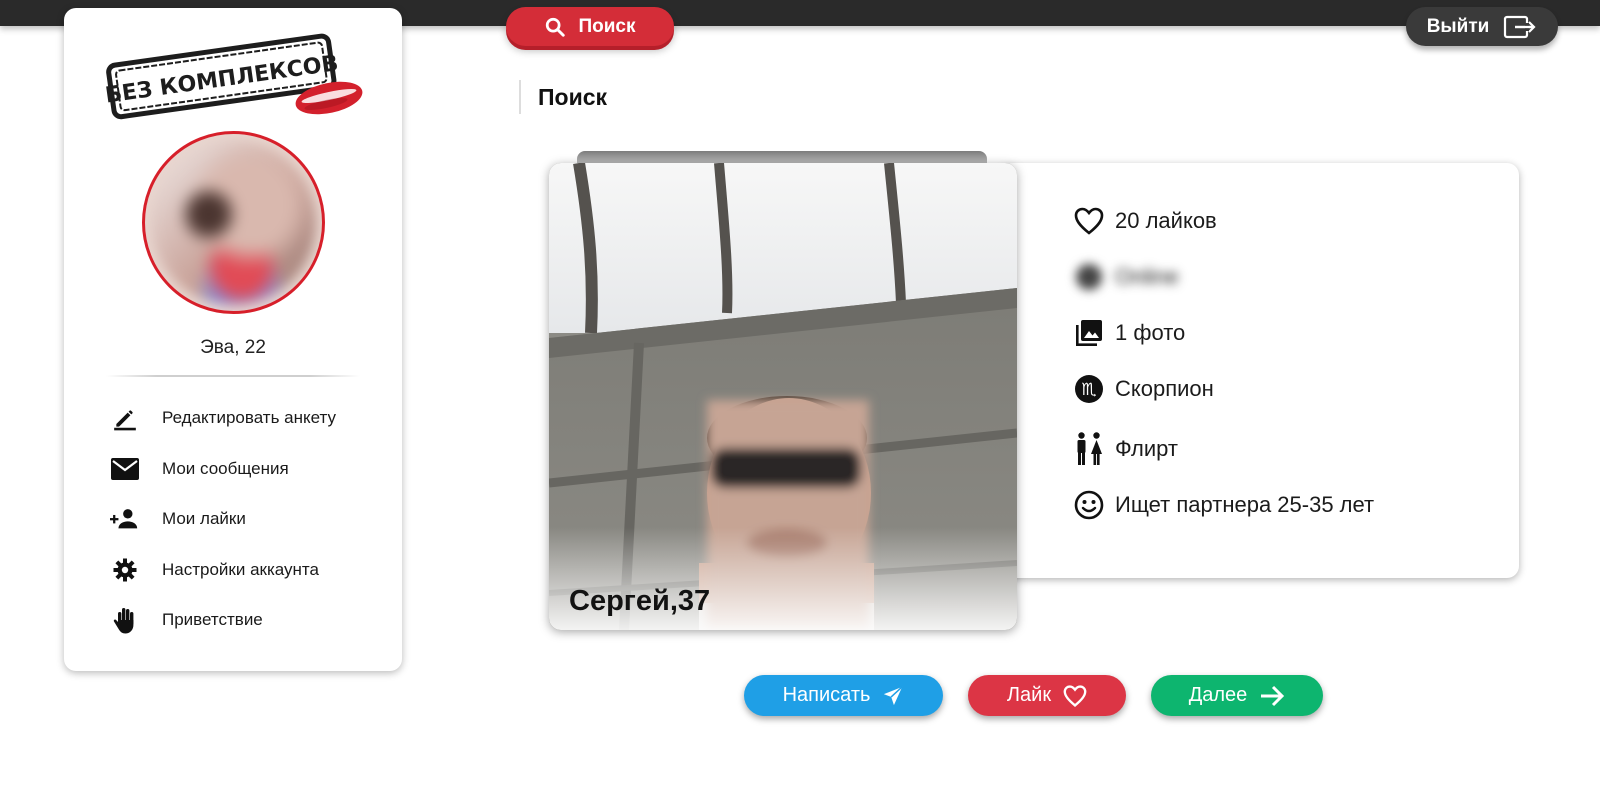 The image size is (1600, 805). I want to click on hand-icon, so click(125, 620).